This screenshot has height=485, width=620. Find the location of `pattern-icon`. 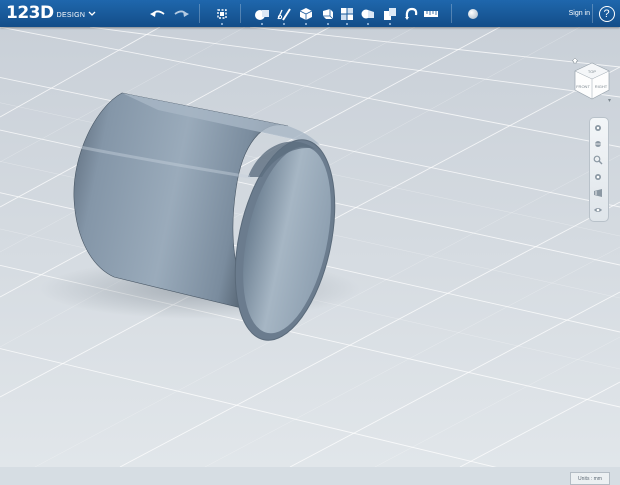

pattern-icon is located at coordinates (347, 14).